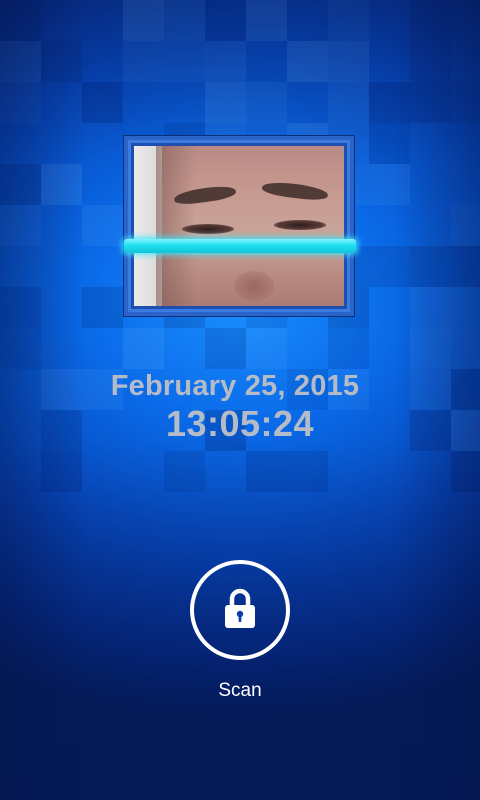 This screenshot has width=480, height=800. What do you see at coordinates (235, 386) in the screenshot?
I see `lockscreen-date: February 25, 2015` at bounding box center [235, 386].